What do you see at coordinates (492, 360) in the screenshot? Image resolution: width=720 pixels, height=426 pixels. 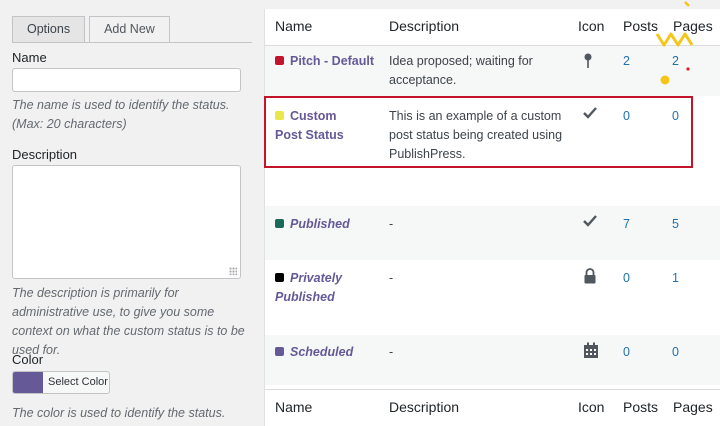 I see `table-row: Scheduled - 0 0` at bounding box center [492, 360].